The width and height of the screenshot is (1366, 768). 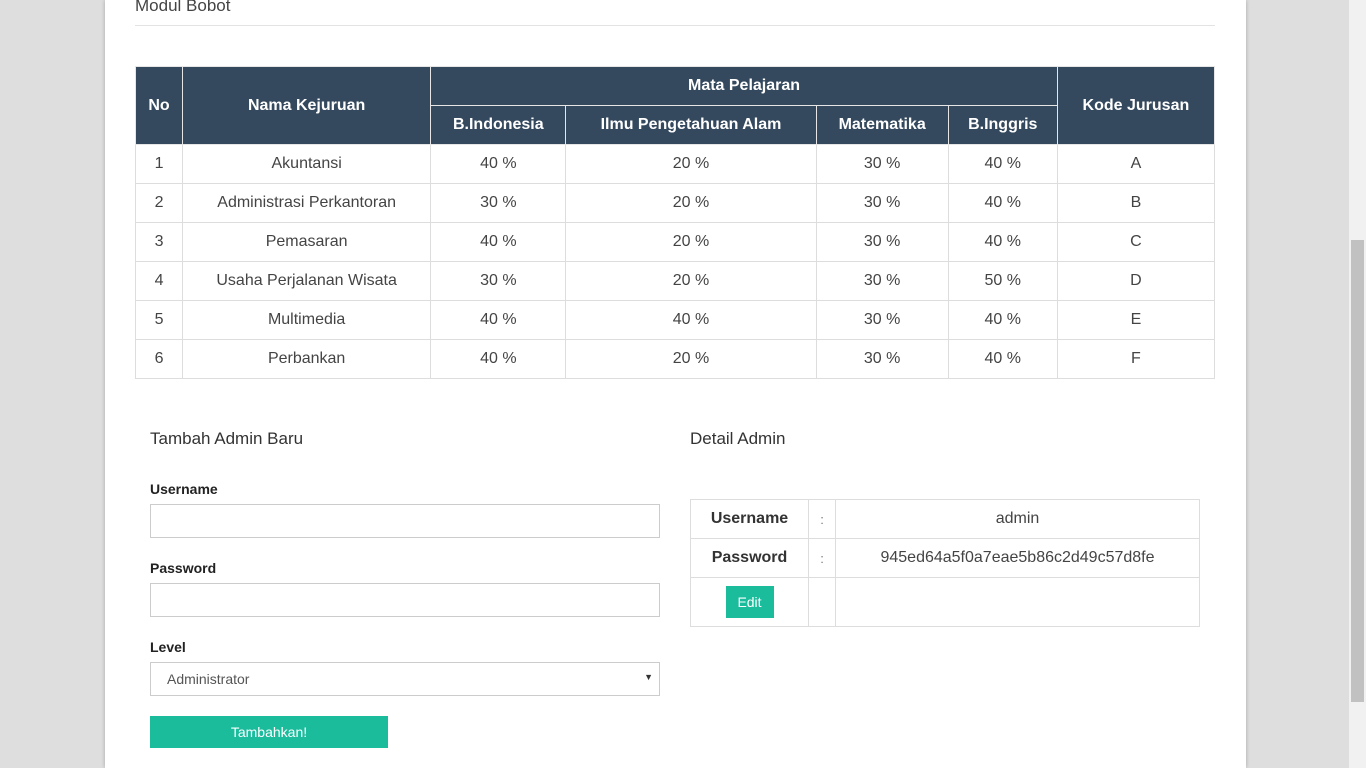 I want to click on detail-password-value: 945ed64a5f0a7eae5b86c2d49c57d8fe, so click(x=1017, y=558).